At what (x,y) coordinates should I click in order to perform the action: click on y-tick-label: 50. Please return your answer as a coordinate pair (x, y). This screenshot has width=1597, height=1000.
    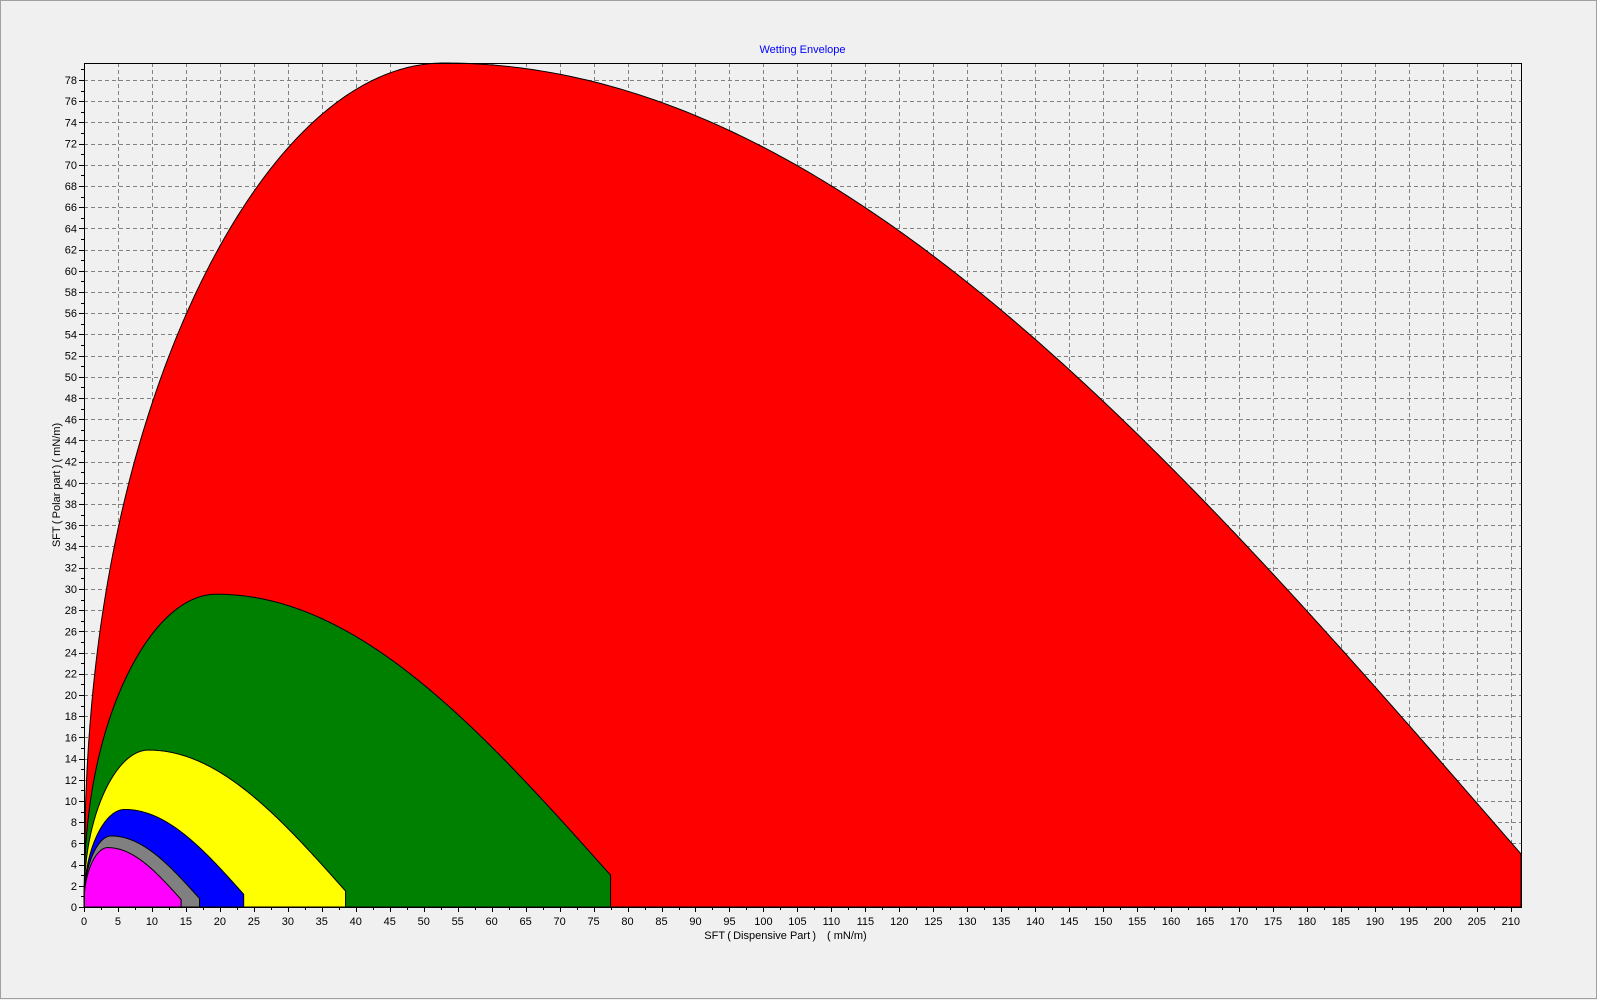
    Looking at the image, I should click on (71, 378).